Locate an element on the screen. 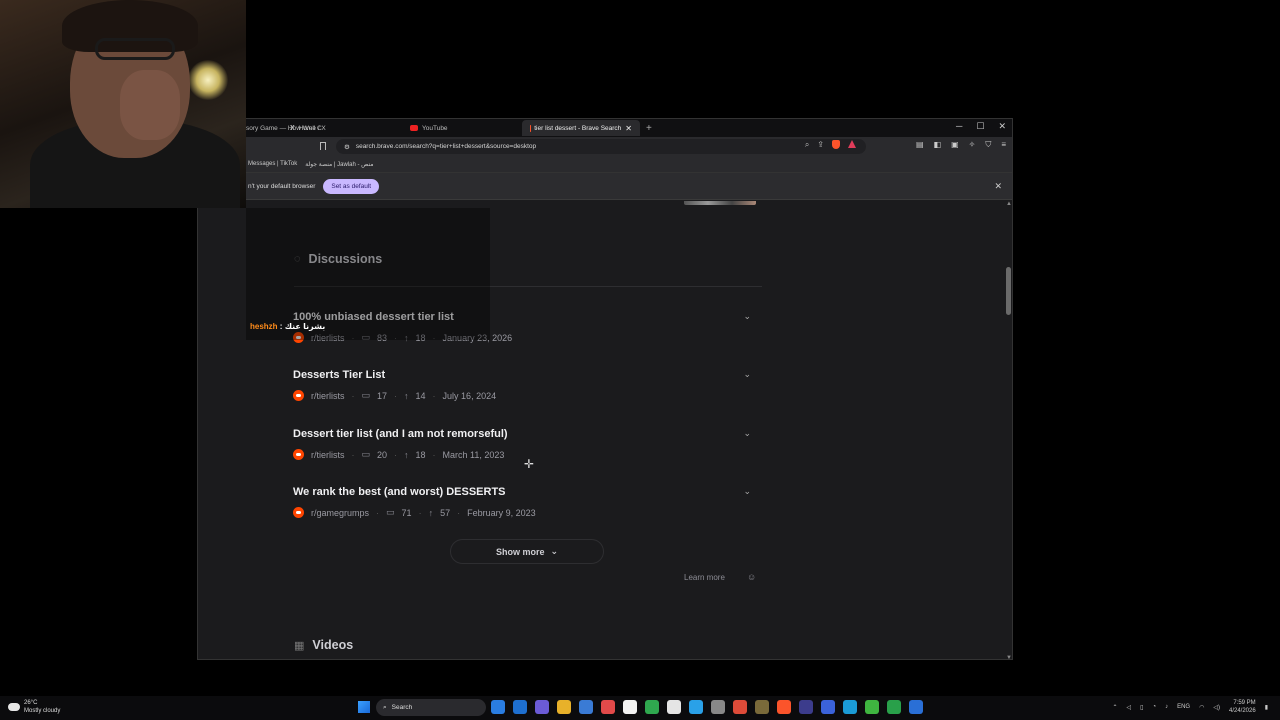 The width and height of the screenshot is (1280, 720). tab-label: Home / X is located at coordinates (312, 128).